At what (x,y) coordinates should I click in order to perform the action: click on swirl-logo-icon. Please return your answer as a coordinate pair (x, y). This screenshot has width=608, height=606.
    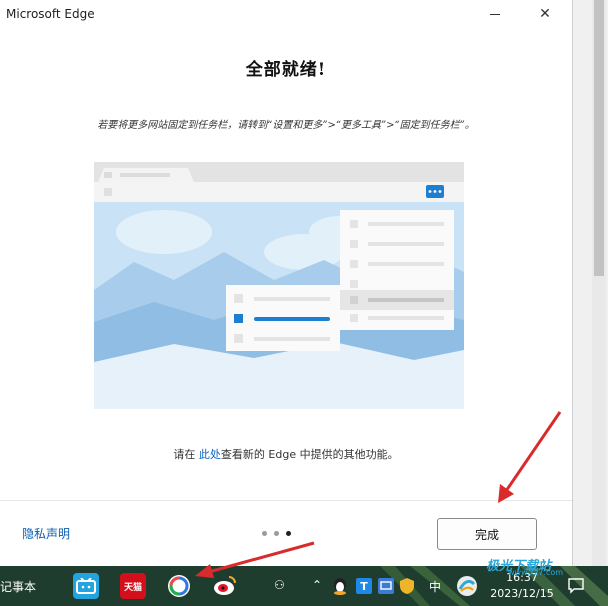
    Looking at the image, I should click on (467, 586).